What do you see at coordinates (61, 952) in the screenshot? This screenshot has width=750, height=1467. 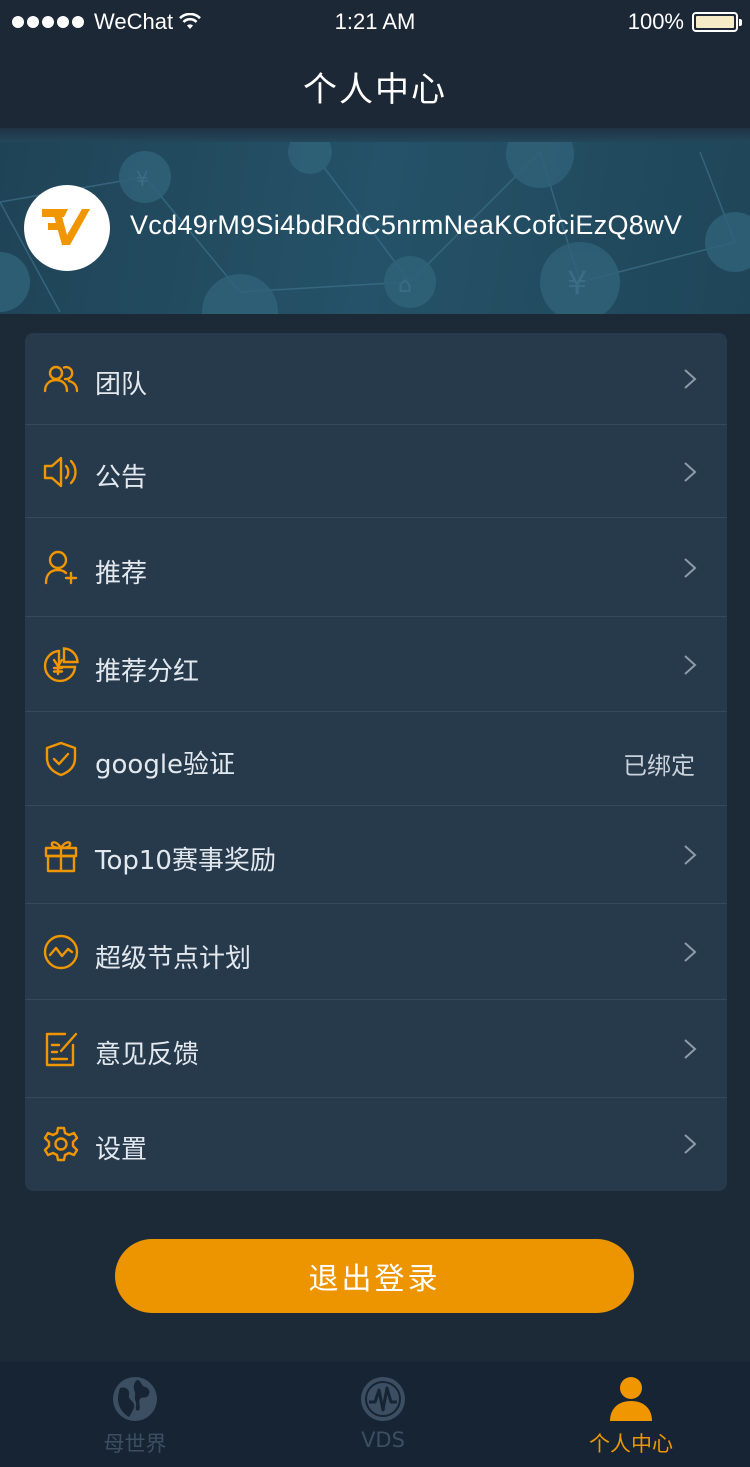 I see `trend-icon` at bounding box center [61, 952].